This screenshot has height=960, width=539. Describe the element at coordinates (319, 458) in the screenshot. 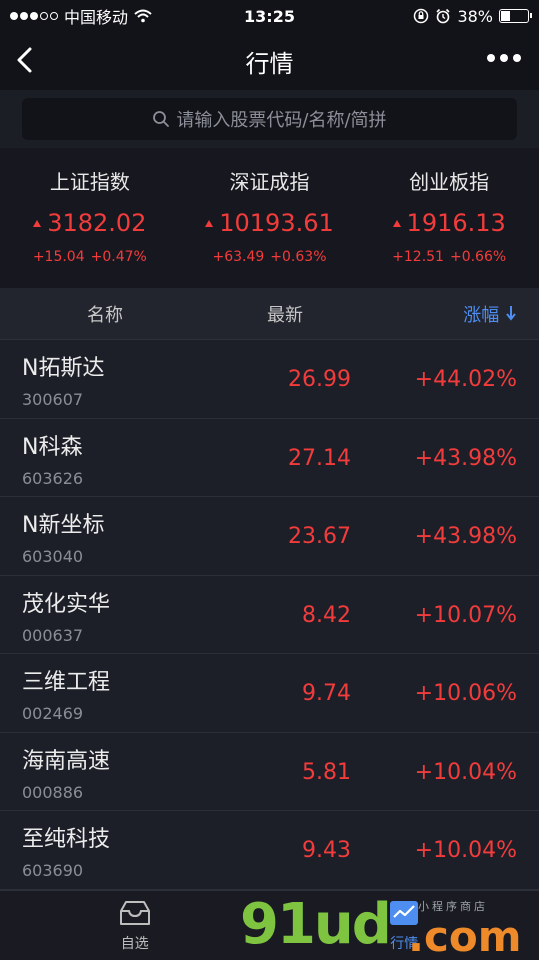

I see `stock-price: 27.14` at that location.